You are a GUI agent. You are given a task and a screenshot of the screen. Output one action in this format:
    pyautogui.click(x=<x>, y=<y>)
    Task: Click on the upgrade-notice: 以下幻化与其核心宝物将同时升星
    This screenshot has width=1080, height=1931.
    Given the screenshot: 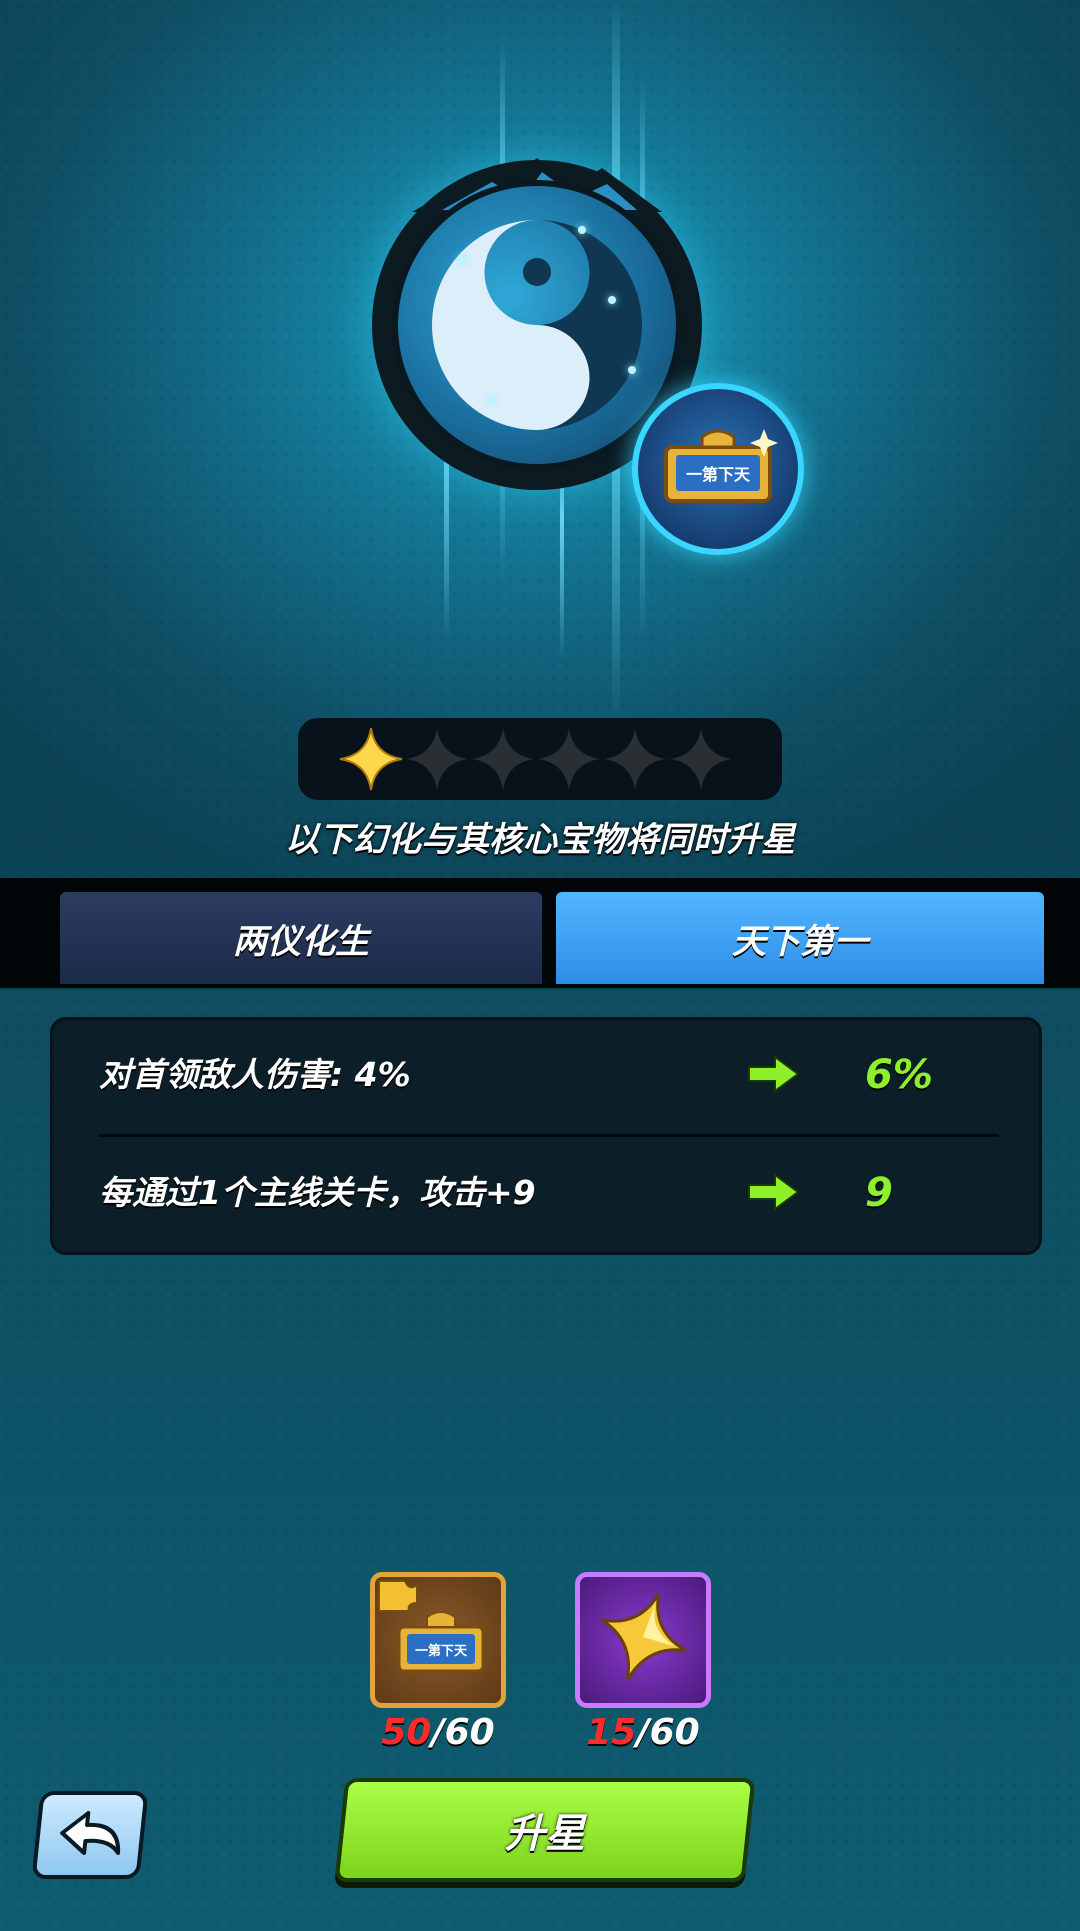 What is the action you would take?
    pyautogui.click(x=540, y=840)
    